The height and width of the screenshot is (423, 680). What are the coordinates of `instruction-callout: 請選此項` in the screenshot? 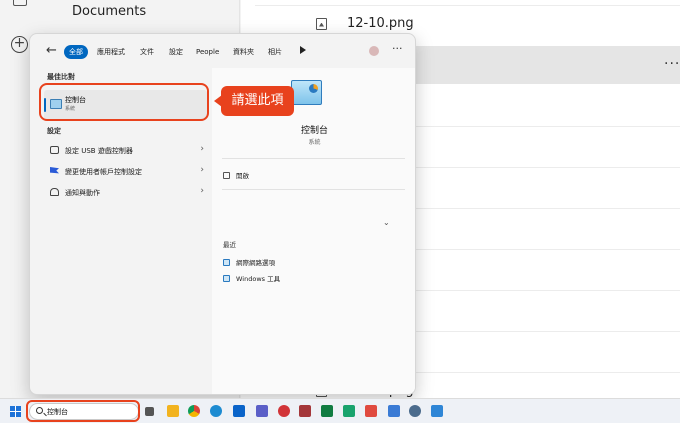 It's located at (254, 101).